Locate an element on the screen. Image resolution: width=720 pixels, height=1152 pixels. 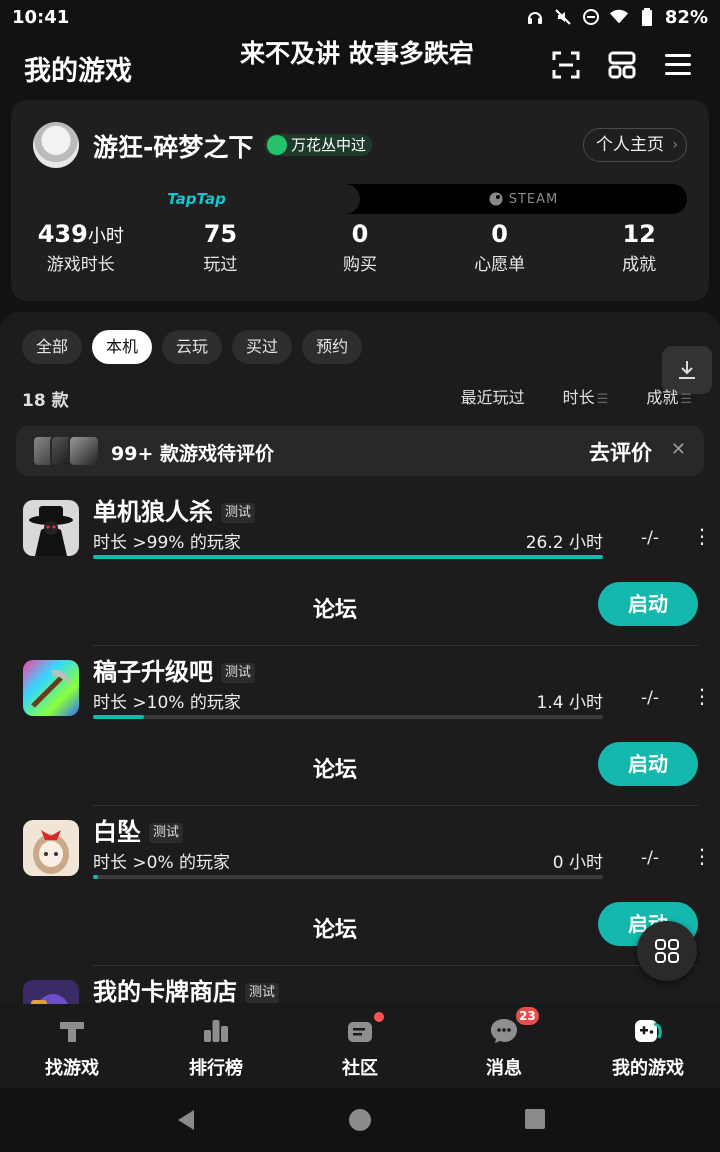
nav-community: 社区 is located at coordinates (360, 1046).